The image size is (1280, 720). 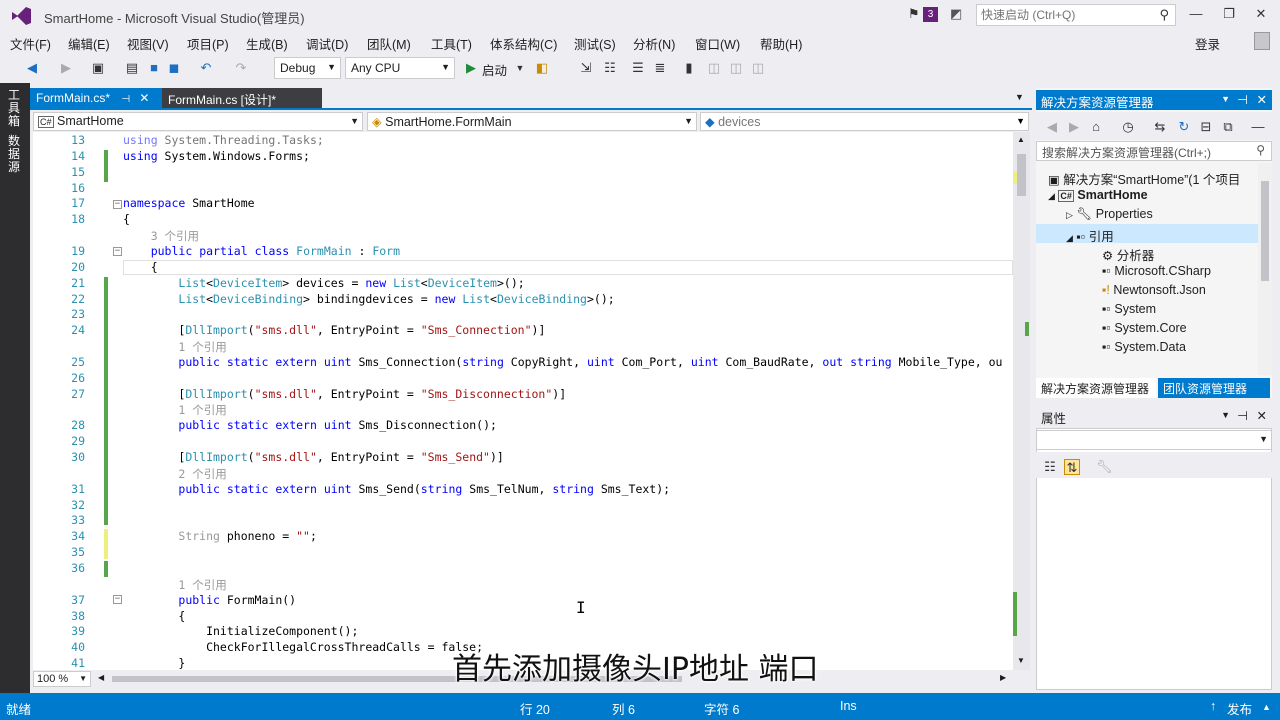 What do you see at coordinates (161, 236) in the screenshot?
I see `codelens-reference-count: 3 个引用` at bounding box center [161, 236].